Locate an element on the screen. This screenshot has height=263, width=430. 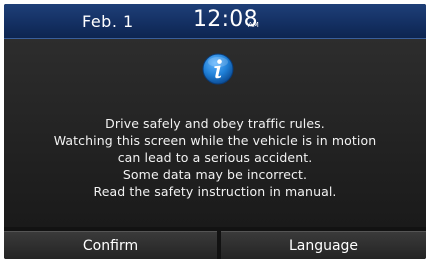
language-button: Language is located at coordinates (323, 245).